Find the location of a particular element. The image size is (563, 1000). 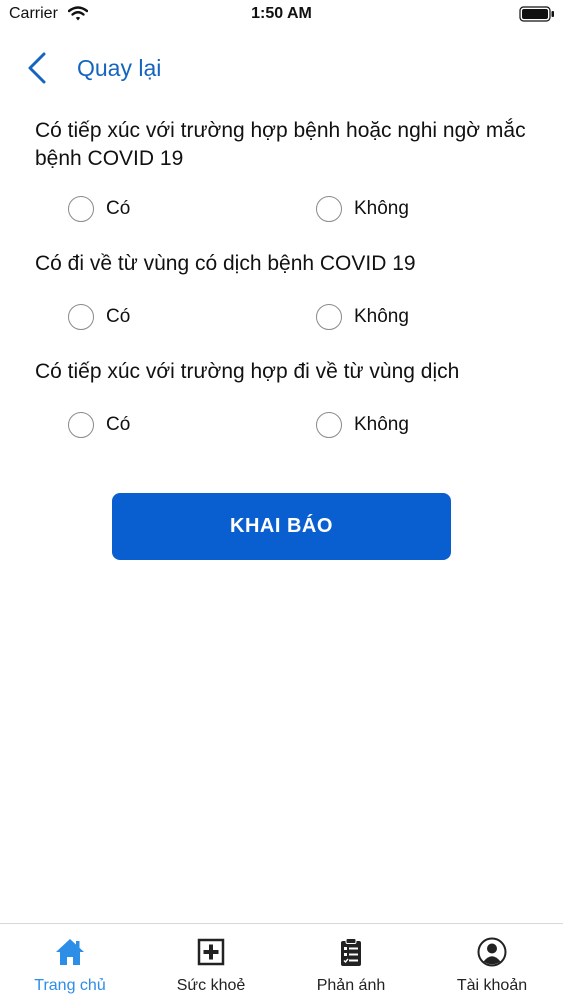

tab-home: Trang chủ is located at coordinates (70, 962).